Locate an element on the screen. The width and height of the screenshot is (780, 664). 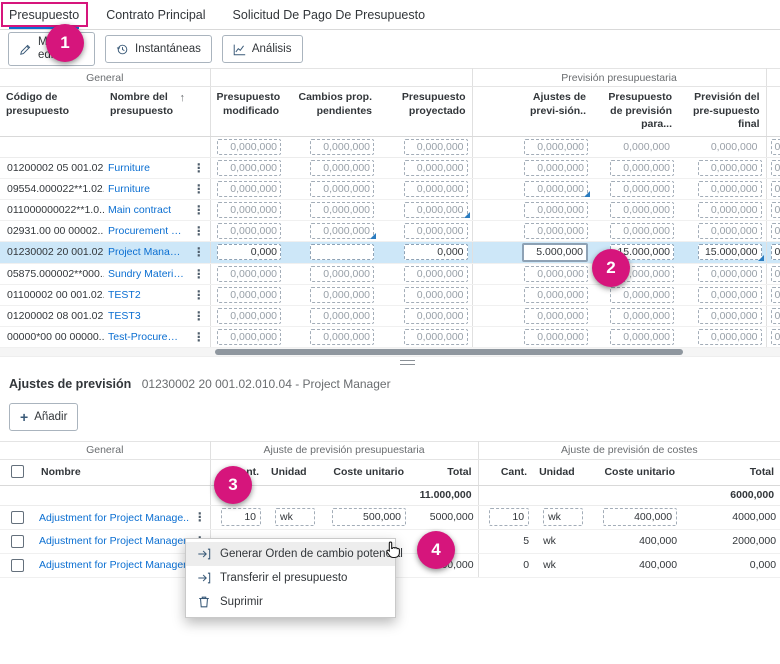
total-cell: 0,000 is located at coordinates (730, 565).